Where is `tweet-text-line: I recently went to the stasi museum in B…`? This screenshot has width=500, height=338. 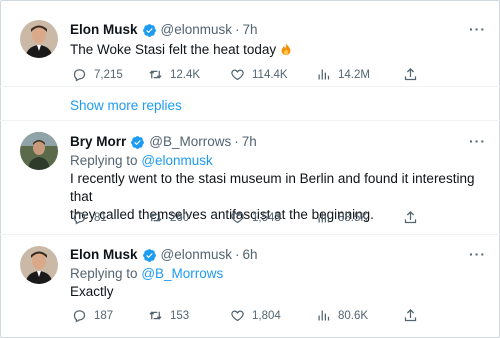 tweet-text-line: I recently went to the stasi museum in B… is located at coordinates (272, 187).